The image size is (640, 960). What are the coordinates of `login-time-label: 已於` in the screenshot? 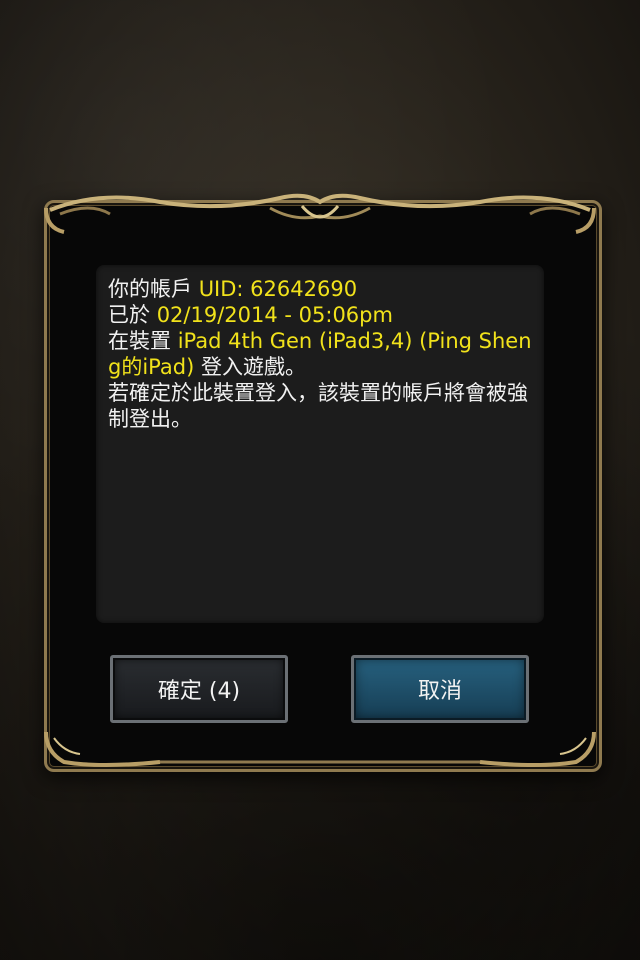 It's located at (132, 315).